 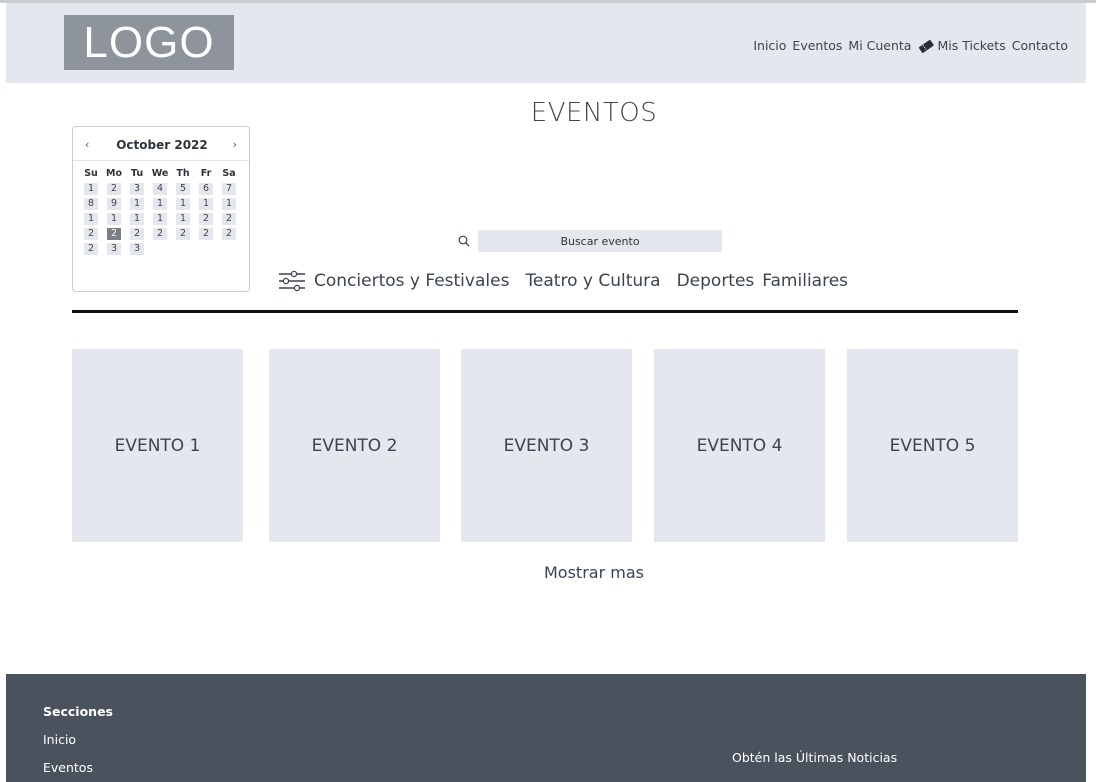 I want to click on calendar-day: 7, so click(x=229, y=189).